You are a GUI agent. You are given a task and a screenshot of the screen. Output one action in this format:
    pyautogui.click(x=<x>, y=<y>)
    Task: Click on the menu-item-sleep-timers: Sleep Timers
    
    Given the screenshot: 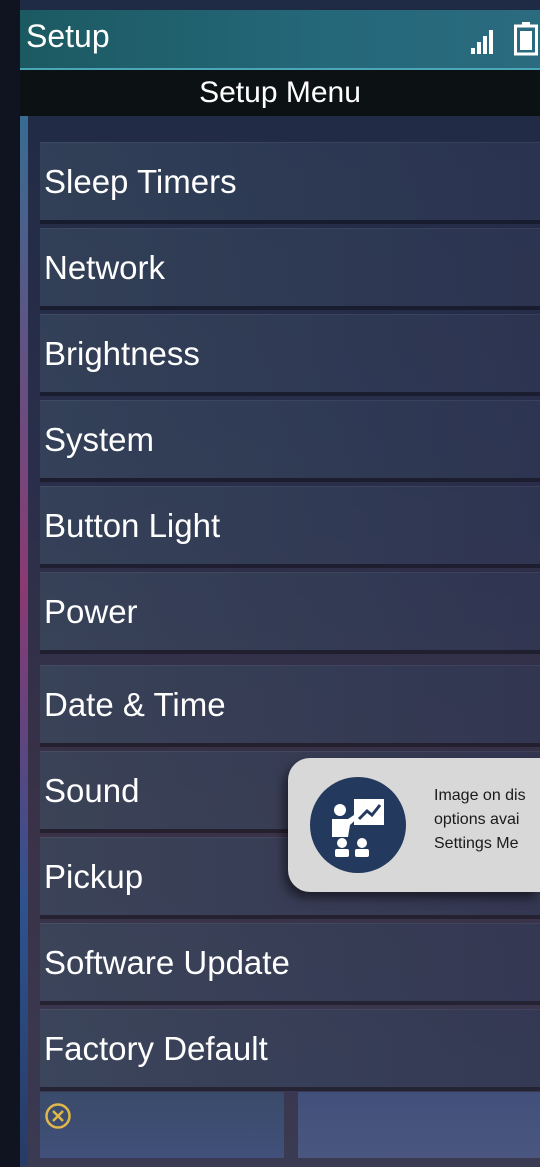 What is the action you would take?
    pyautogui.click(x=290, y=181)
    